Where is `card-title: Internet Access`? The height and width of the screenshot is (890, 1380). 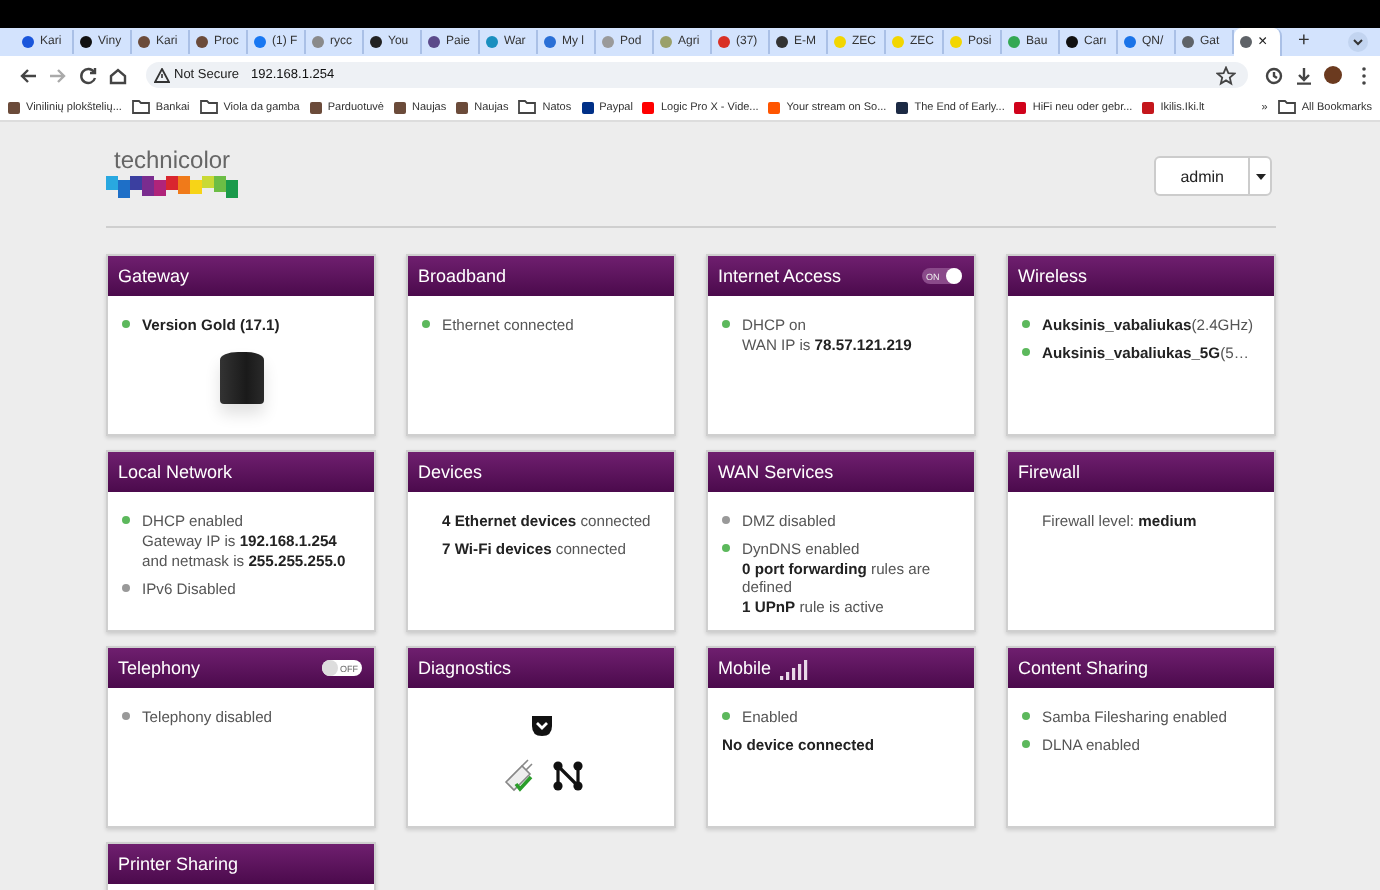 card-title: Internet Access is located at coordinates (780, 276).